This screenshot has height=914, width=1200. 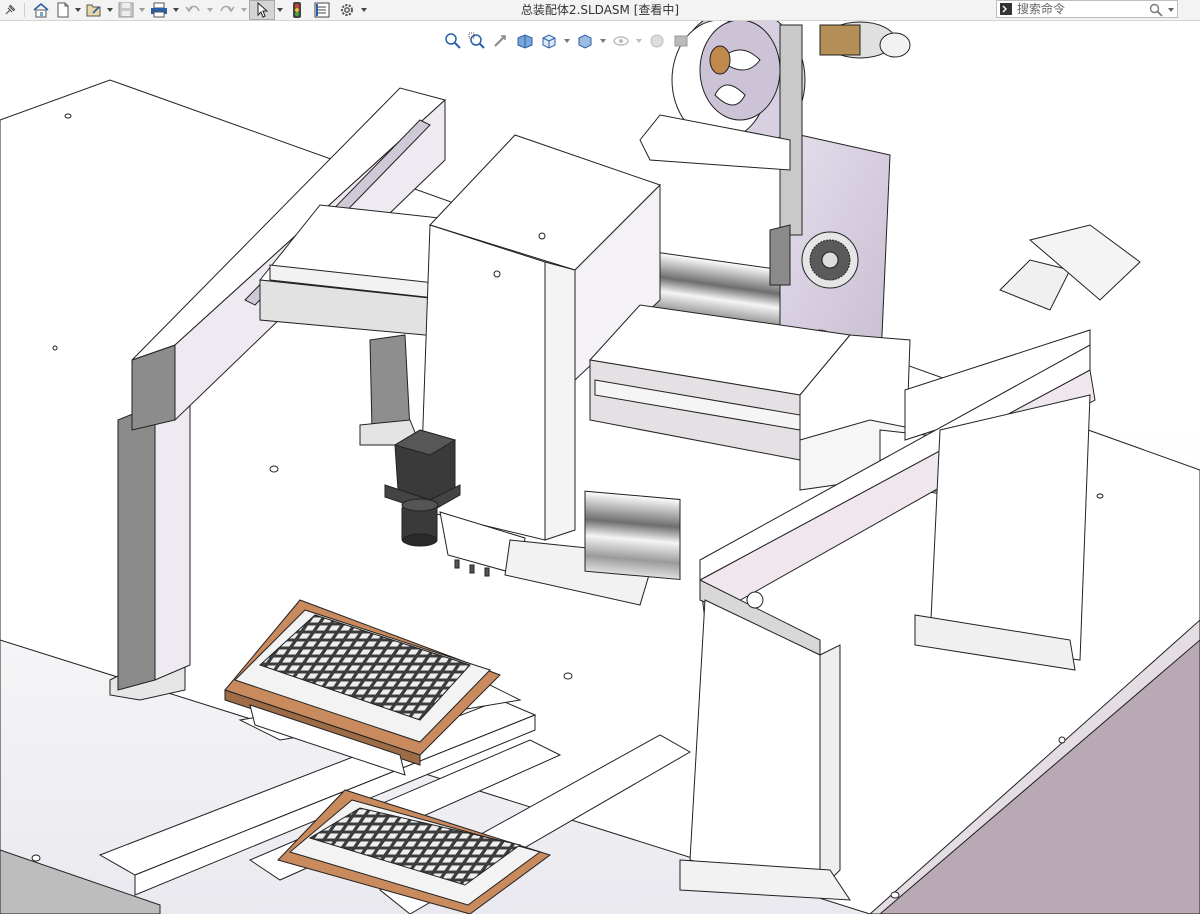 What do you see at coordinates (63, 10) in the screenshot?
I see `new-document-icon` at bounding box center [63, 10].